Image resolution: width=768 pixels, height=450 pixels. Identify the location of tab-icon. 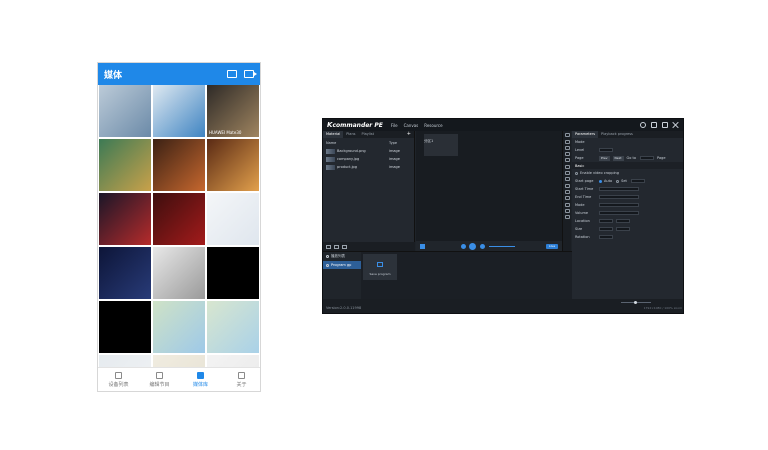
(200, 375).